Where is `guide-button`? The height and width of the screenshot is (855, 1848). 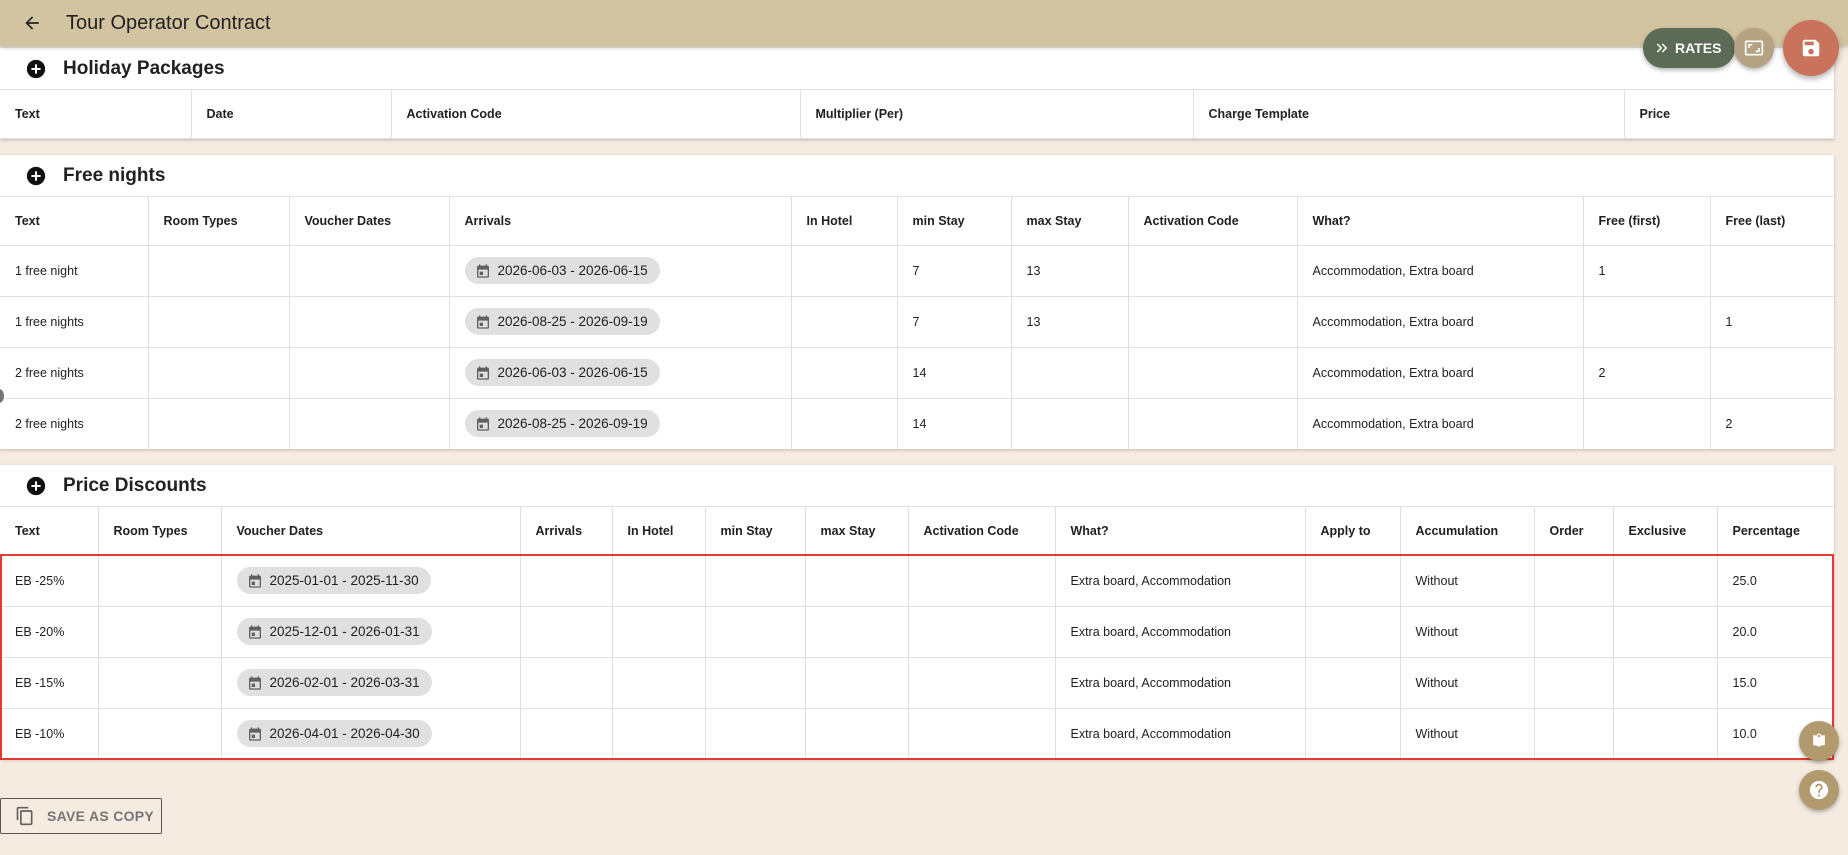
guide-button is located at coordinates (1819, 741).